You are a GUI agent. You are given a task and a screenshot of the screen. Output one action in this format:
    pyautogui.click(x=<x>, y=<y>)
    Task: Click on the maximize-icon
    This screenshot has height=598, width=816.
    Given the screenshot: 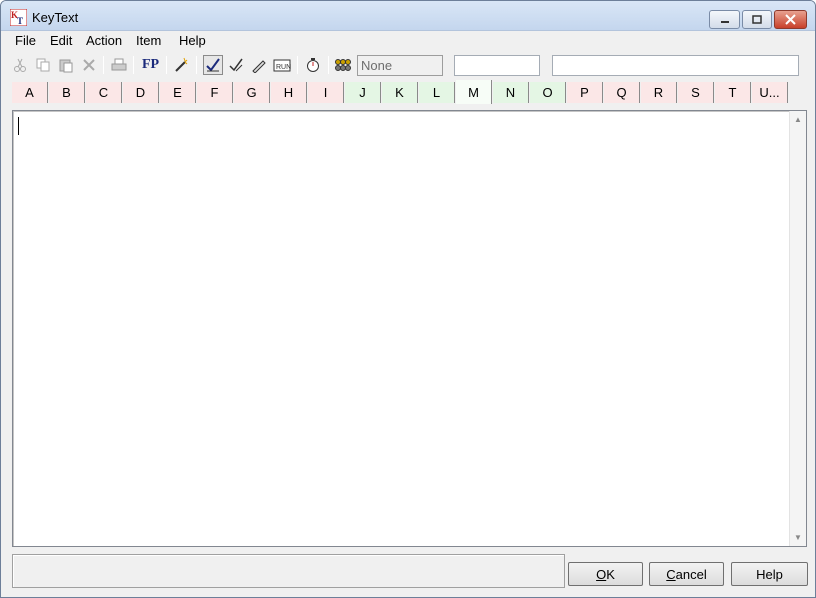 What is the action you would take?
    pyautogui.click(x=757, y=19)
    